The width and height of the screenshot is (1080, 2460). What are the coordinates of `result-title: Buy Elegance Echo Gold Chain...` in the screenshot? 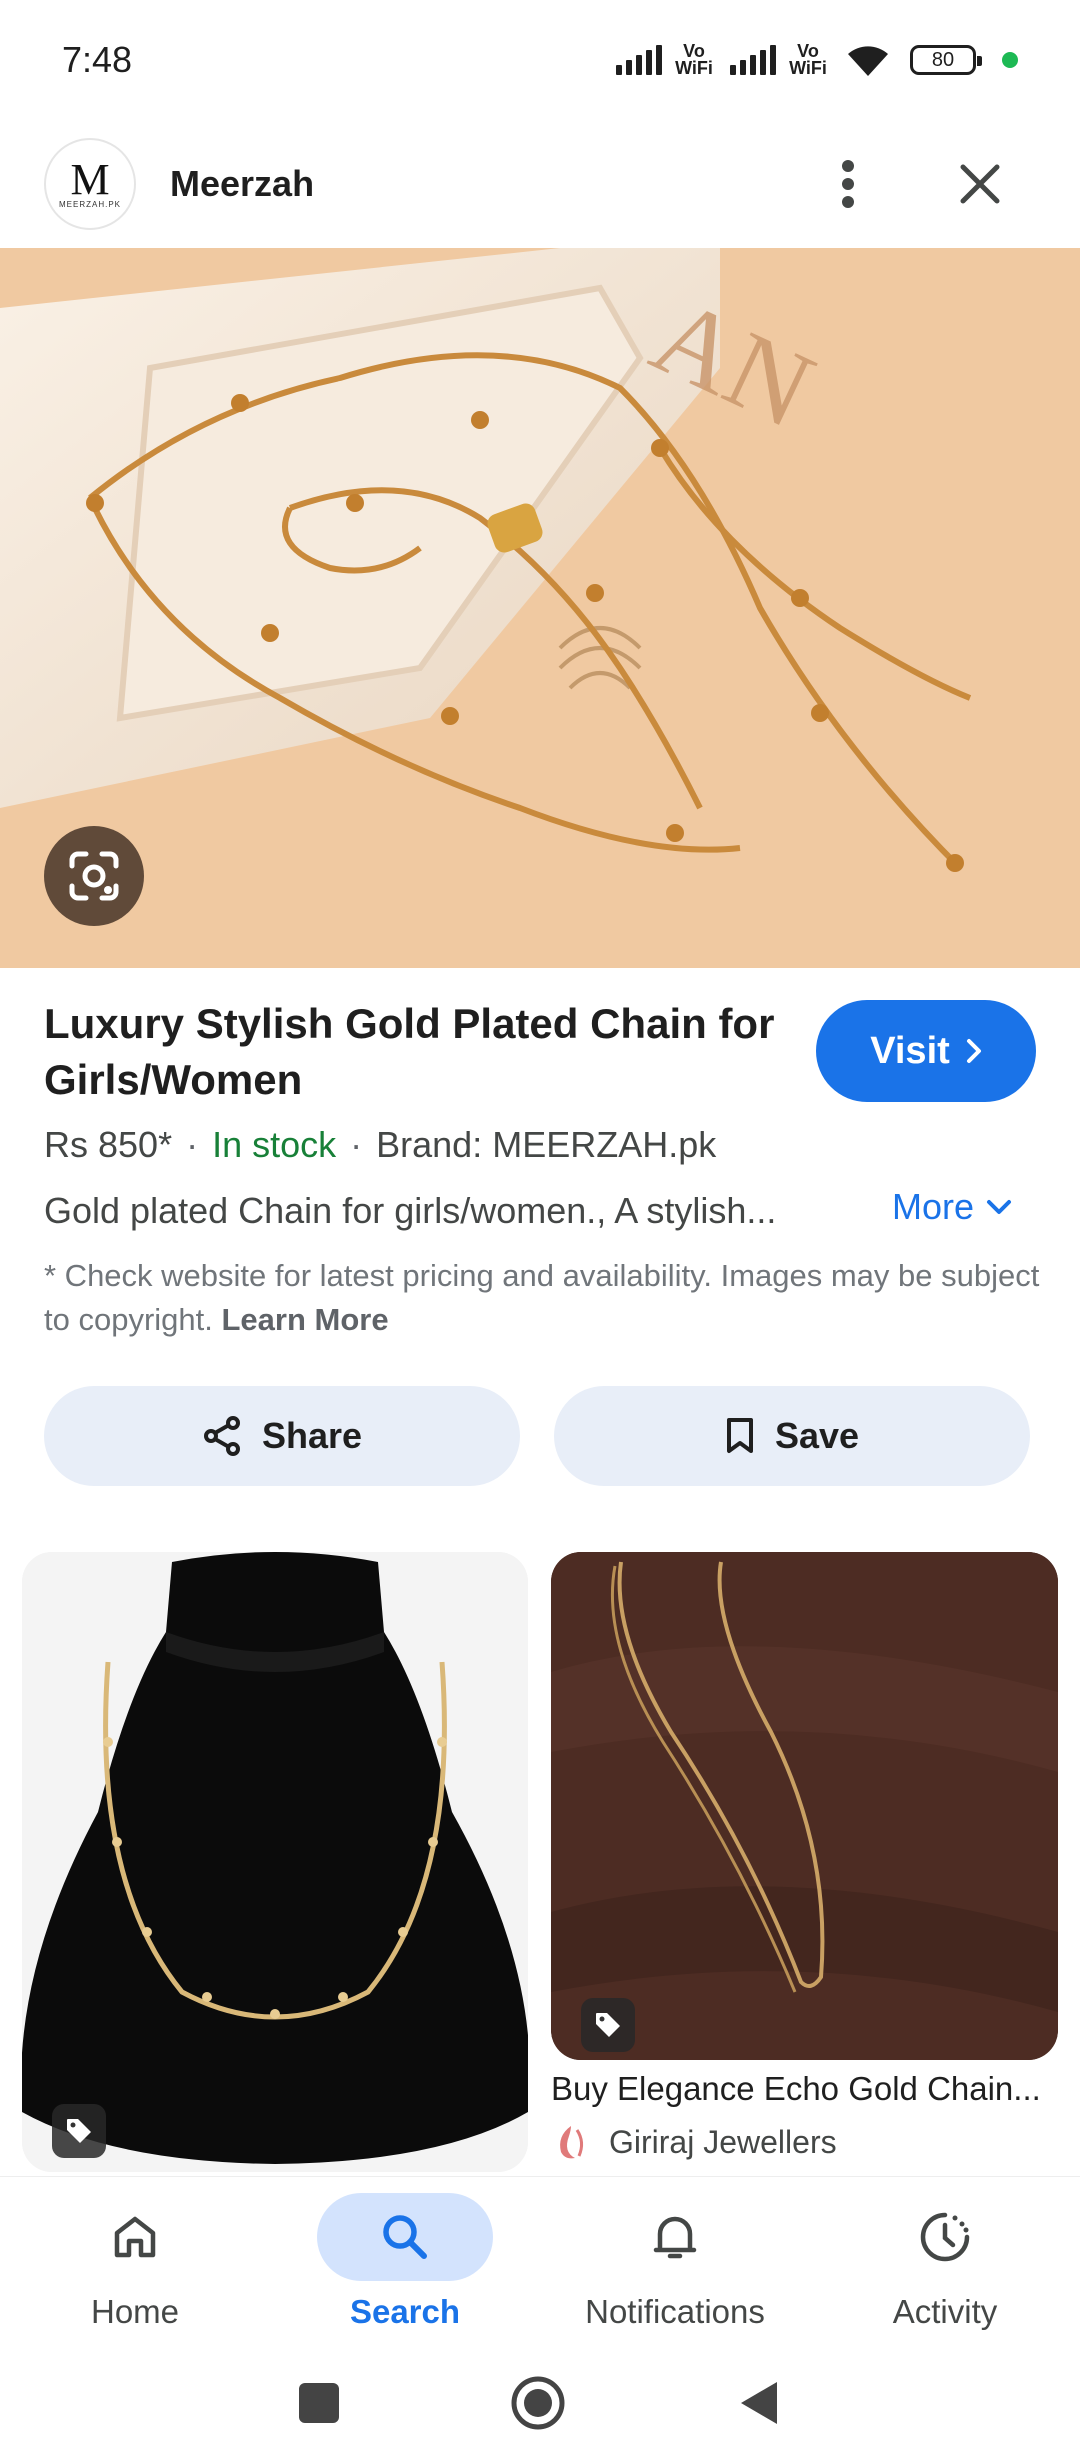 It's located at (806, 2089).